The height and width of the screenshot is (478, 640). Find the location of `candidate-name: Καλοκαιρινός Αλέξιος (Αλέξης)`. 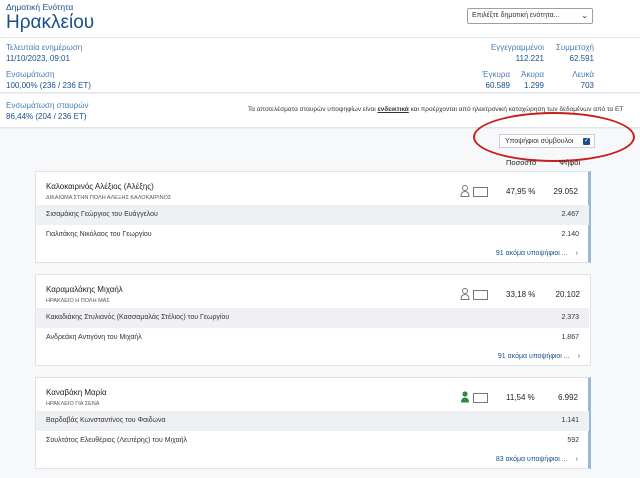

candidate-name: Καλοκαιρινός Αλέξιος (Αλέξης) is located at coordinates (100, 186).